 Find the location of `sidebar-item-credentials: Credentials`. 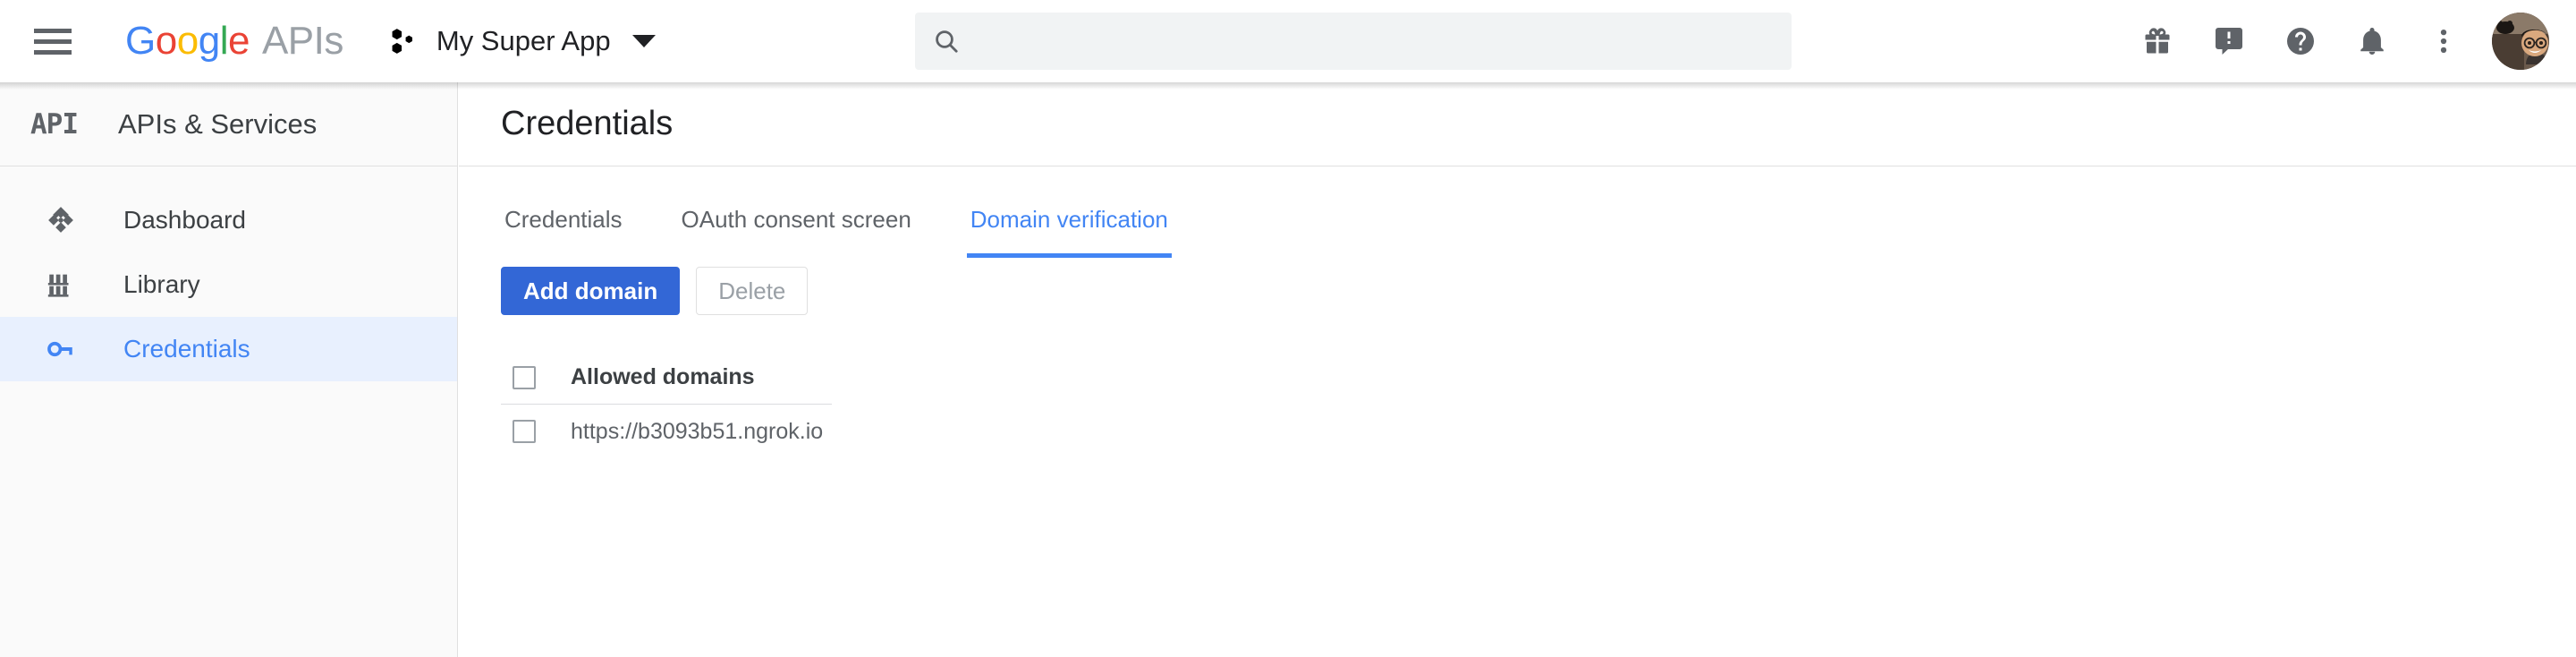

sidebar-item-credentials: Credentials is located at coordinates (228, 349).